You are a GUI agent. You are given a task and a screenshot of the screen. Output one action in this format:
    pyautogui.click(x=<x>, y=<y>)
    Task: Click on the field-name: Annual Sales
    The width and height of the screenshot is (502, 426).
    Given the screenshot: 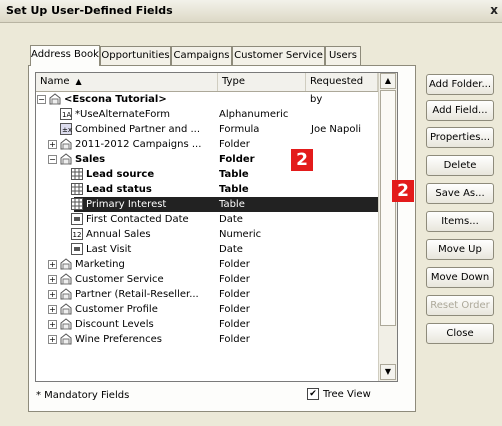 What is the action you would take?
    pyautogui.click(x=118, y=234)
    